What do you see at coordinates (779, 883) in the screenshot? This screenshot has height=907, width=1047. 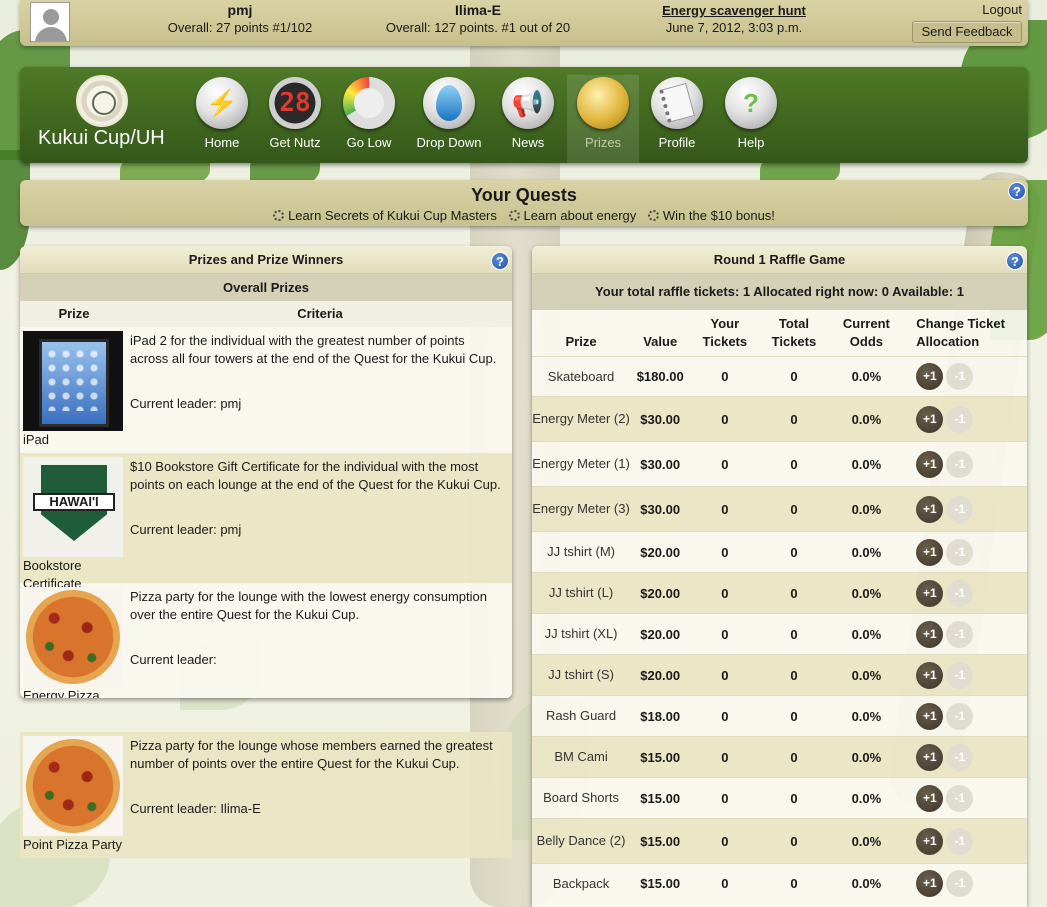 I see `raffle-row: Backpack $15.00 0 0 0.0% +1 -1` at bounding box center [779, 883].